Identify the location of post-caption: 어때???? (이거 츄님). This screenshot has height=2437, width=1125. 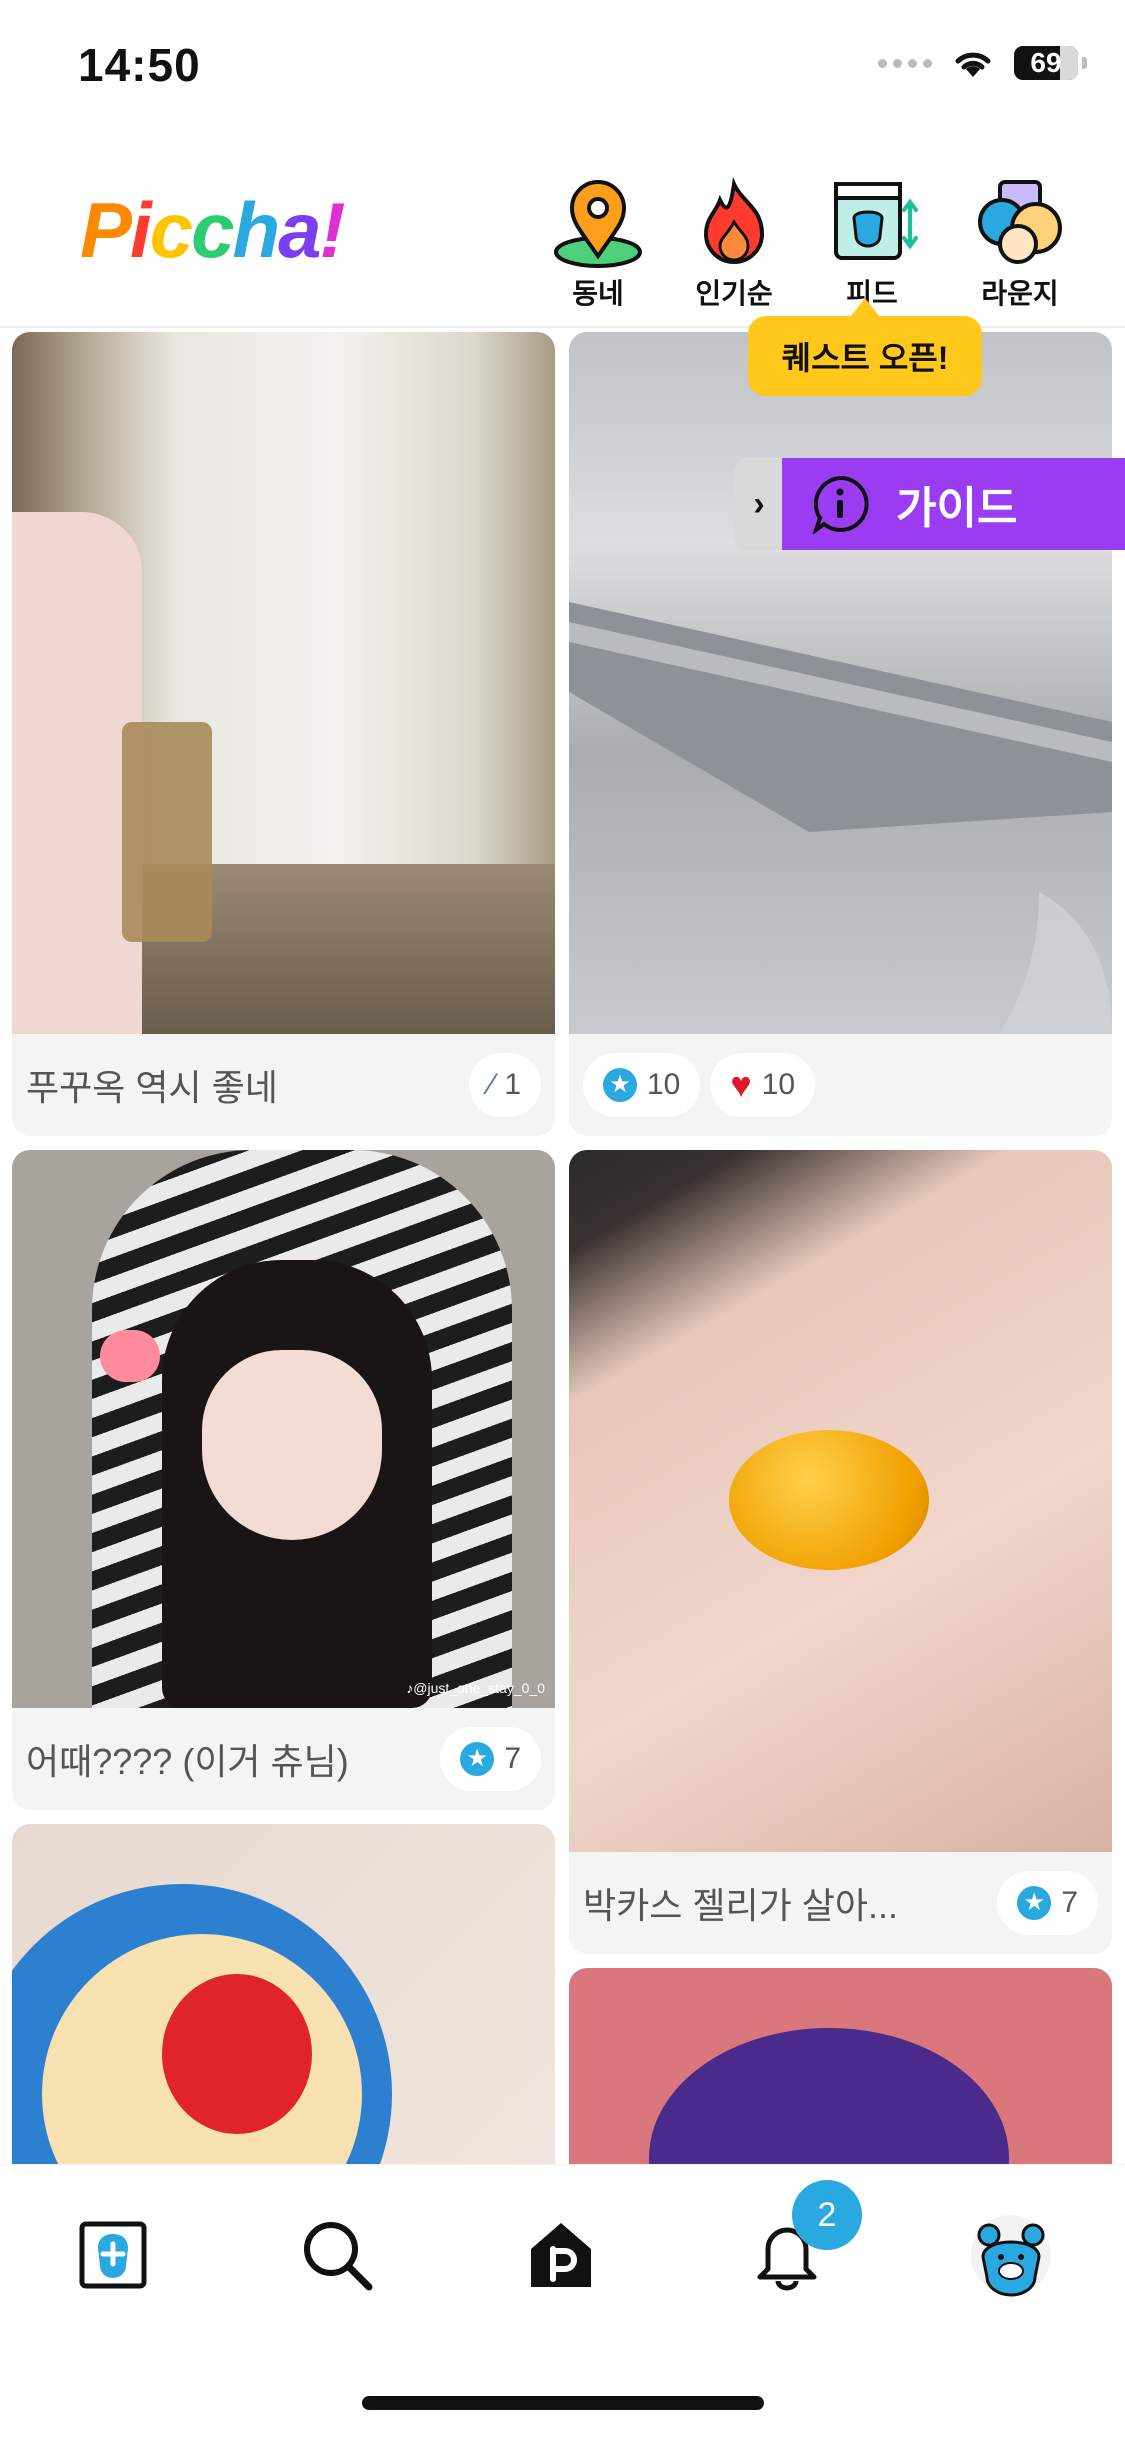
(187, 1761).